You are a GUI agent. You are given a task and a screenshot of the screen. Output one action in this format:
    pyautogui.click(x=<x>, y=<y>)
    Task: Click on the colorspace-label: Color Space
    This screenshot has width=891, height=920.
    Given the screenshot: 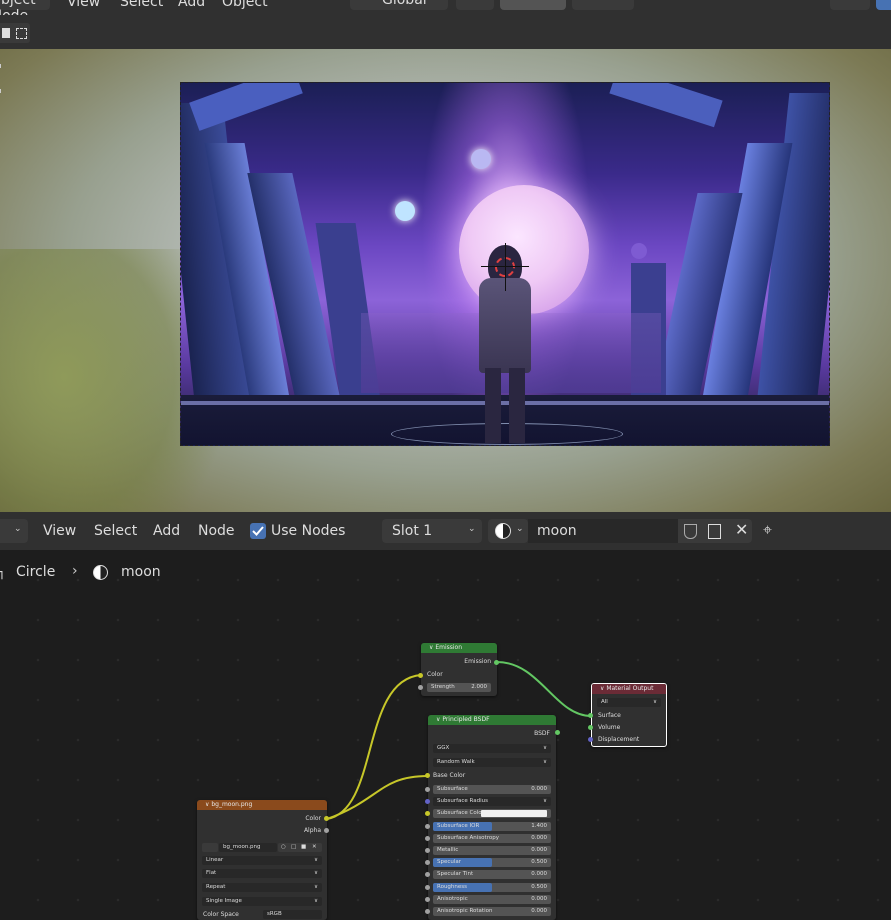 What is the action you would take?
    pyautogui.click(x=221, y=914)
    